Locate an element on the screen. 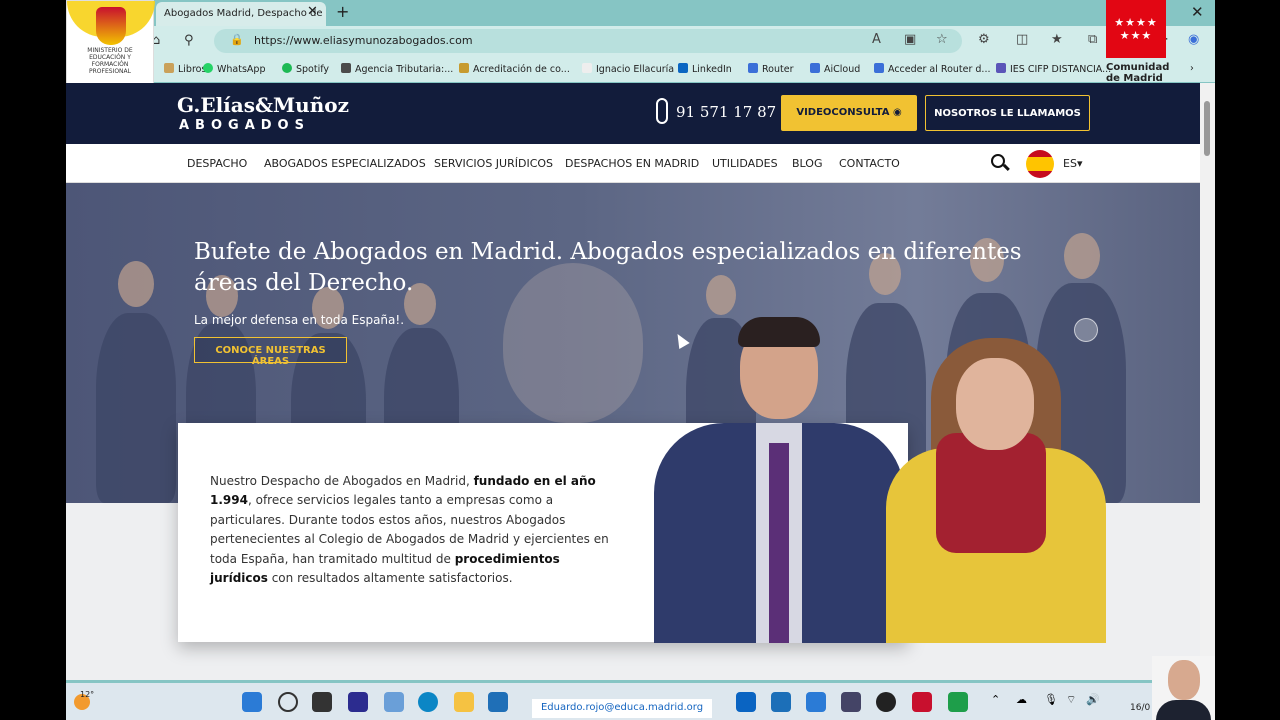 The width and height of the screenshot is (1280, 720). phone-number: 91 571 17 87 is located at coordinates (716, 112).